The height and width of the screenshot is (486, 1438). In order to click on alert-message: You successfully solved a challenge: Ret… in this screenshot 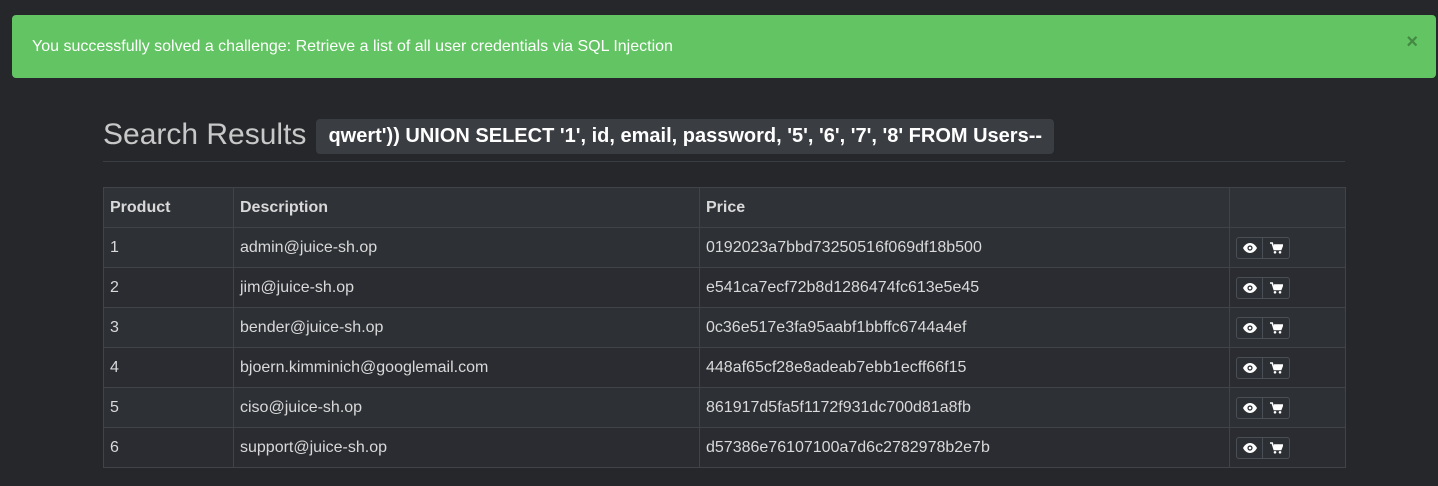, I will do `click(352, 46)`.